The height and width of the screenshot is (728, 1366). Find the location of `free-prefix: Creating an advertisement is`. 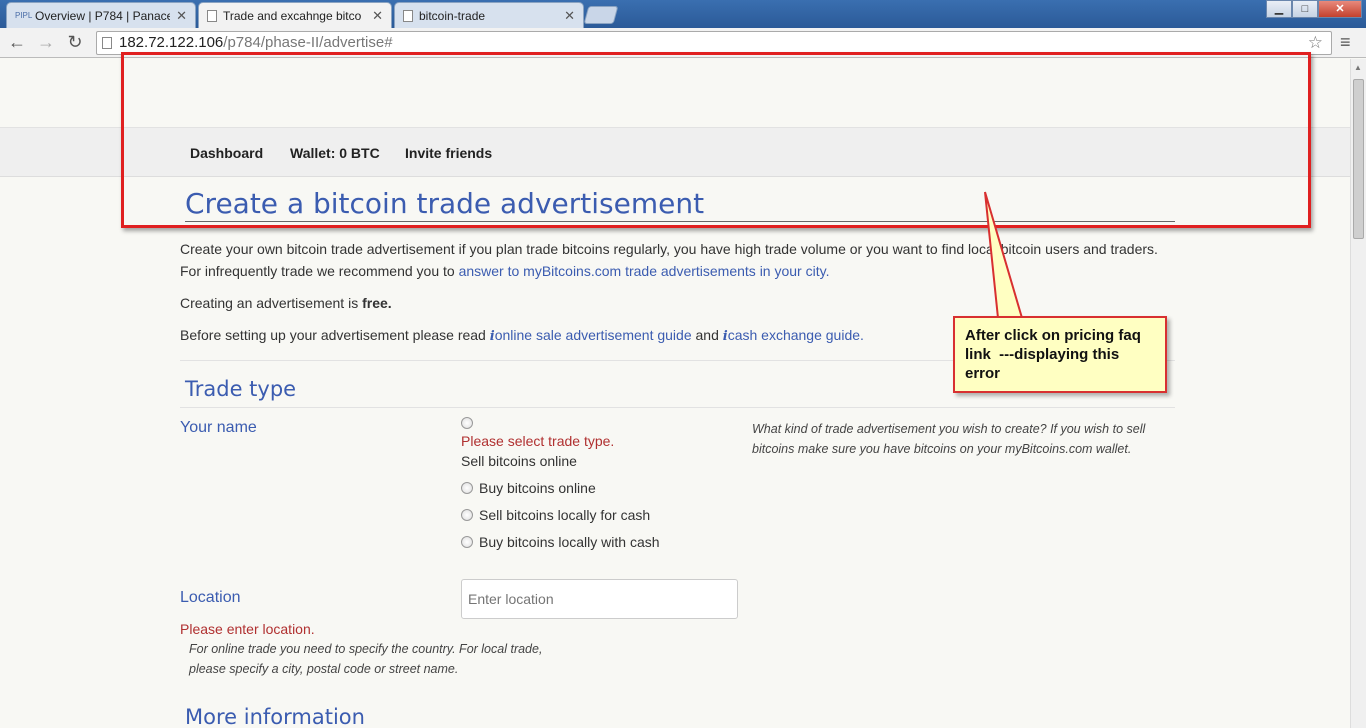

free-prefix: Creating an advertisement is is located at coordinates (271, 303).